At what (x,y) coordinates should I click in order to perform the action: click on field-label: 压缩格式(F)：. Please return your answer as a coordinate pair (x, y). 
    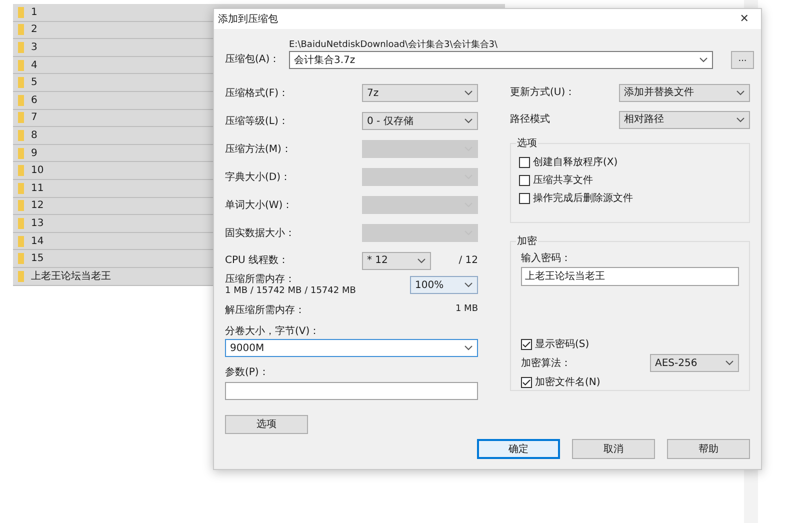
    Looking at the image, I should click on (257, 93).